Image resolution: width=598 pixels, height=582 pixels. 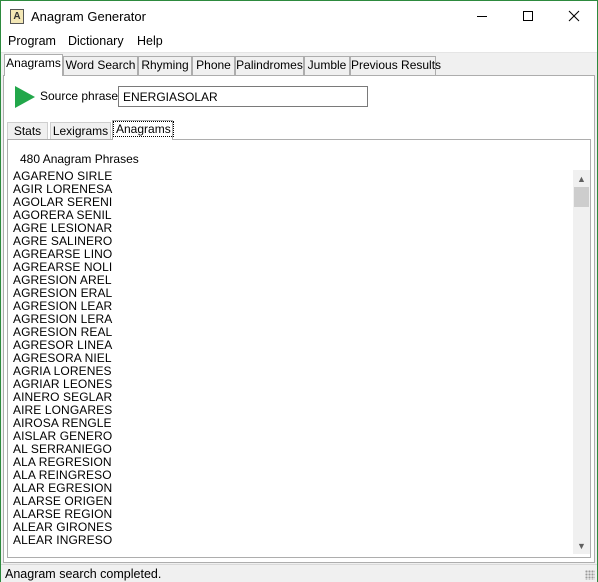 I want to click on go-play-icon, so click(x=25, y=97).